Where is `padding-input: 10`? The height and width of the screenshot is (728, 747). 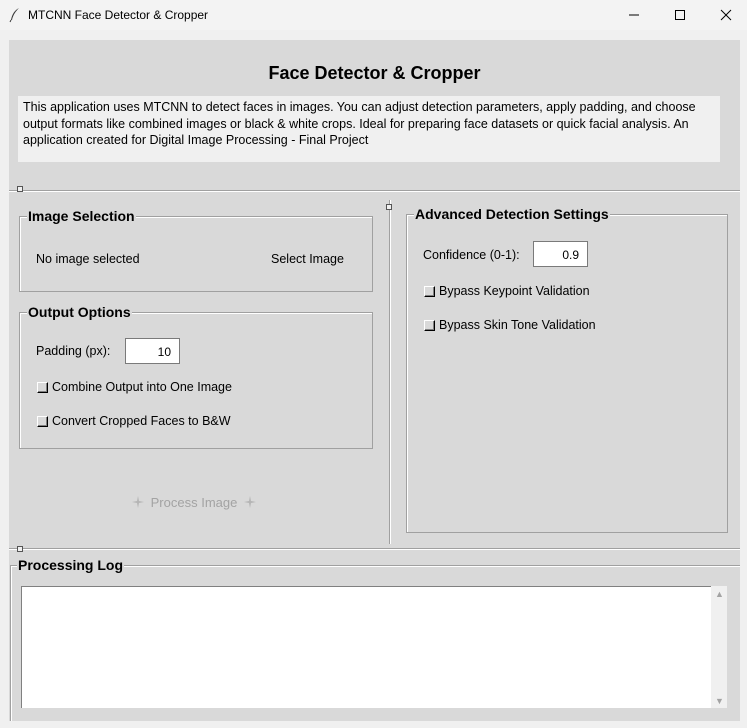 padding-input: 10 is located at coordinates (152, 351).